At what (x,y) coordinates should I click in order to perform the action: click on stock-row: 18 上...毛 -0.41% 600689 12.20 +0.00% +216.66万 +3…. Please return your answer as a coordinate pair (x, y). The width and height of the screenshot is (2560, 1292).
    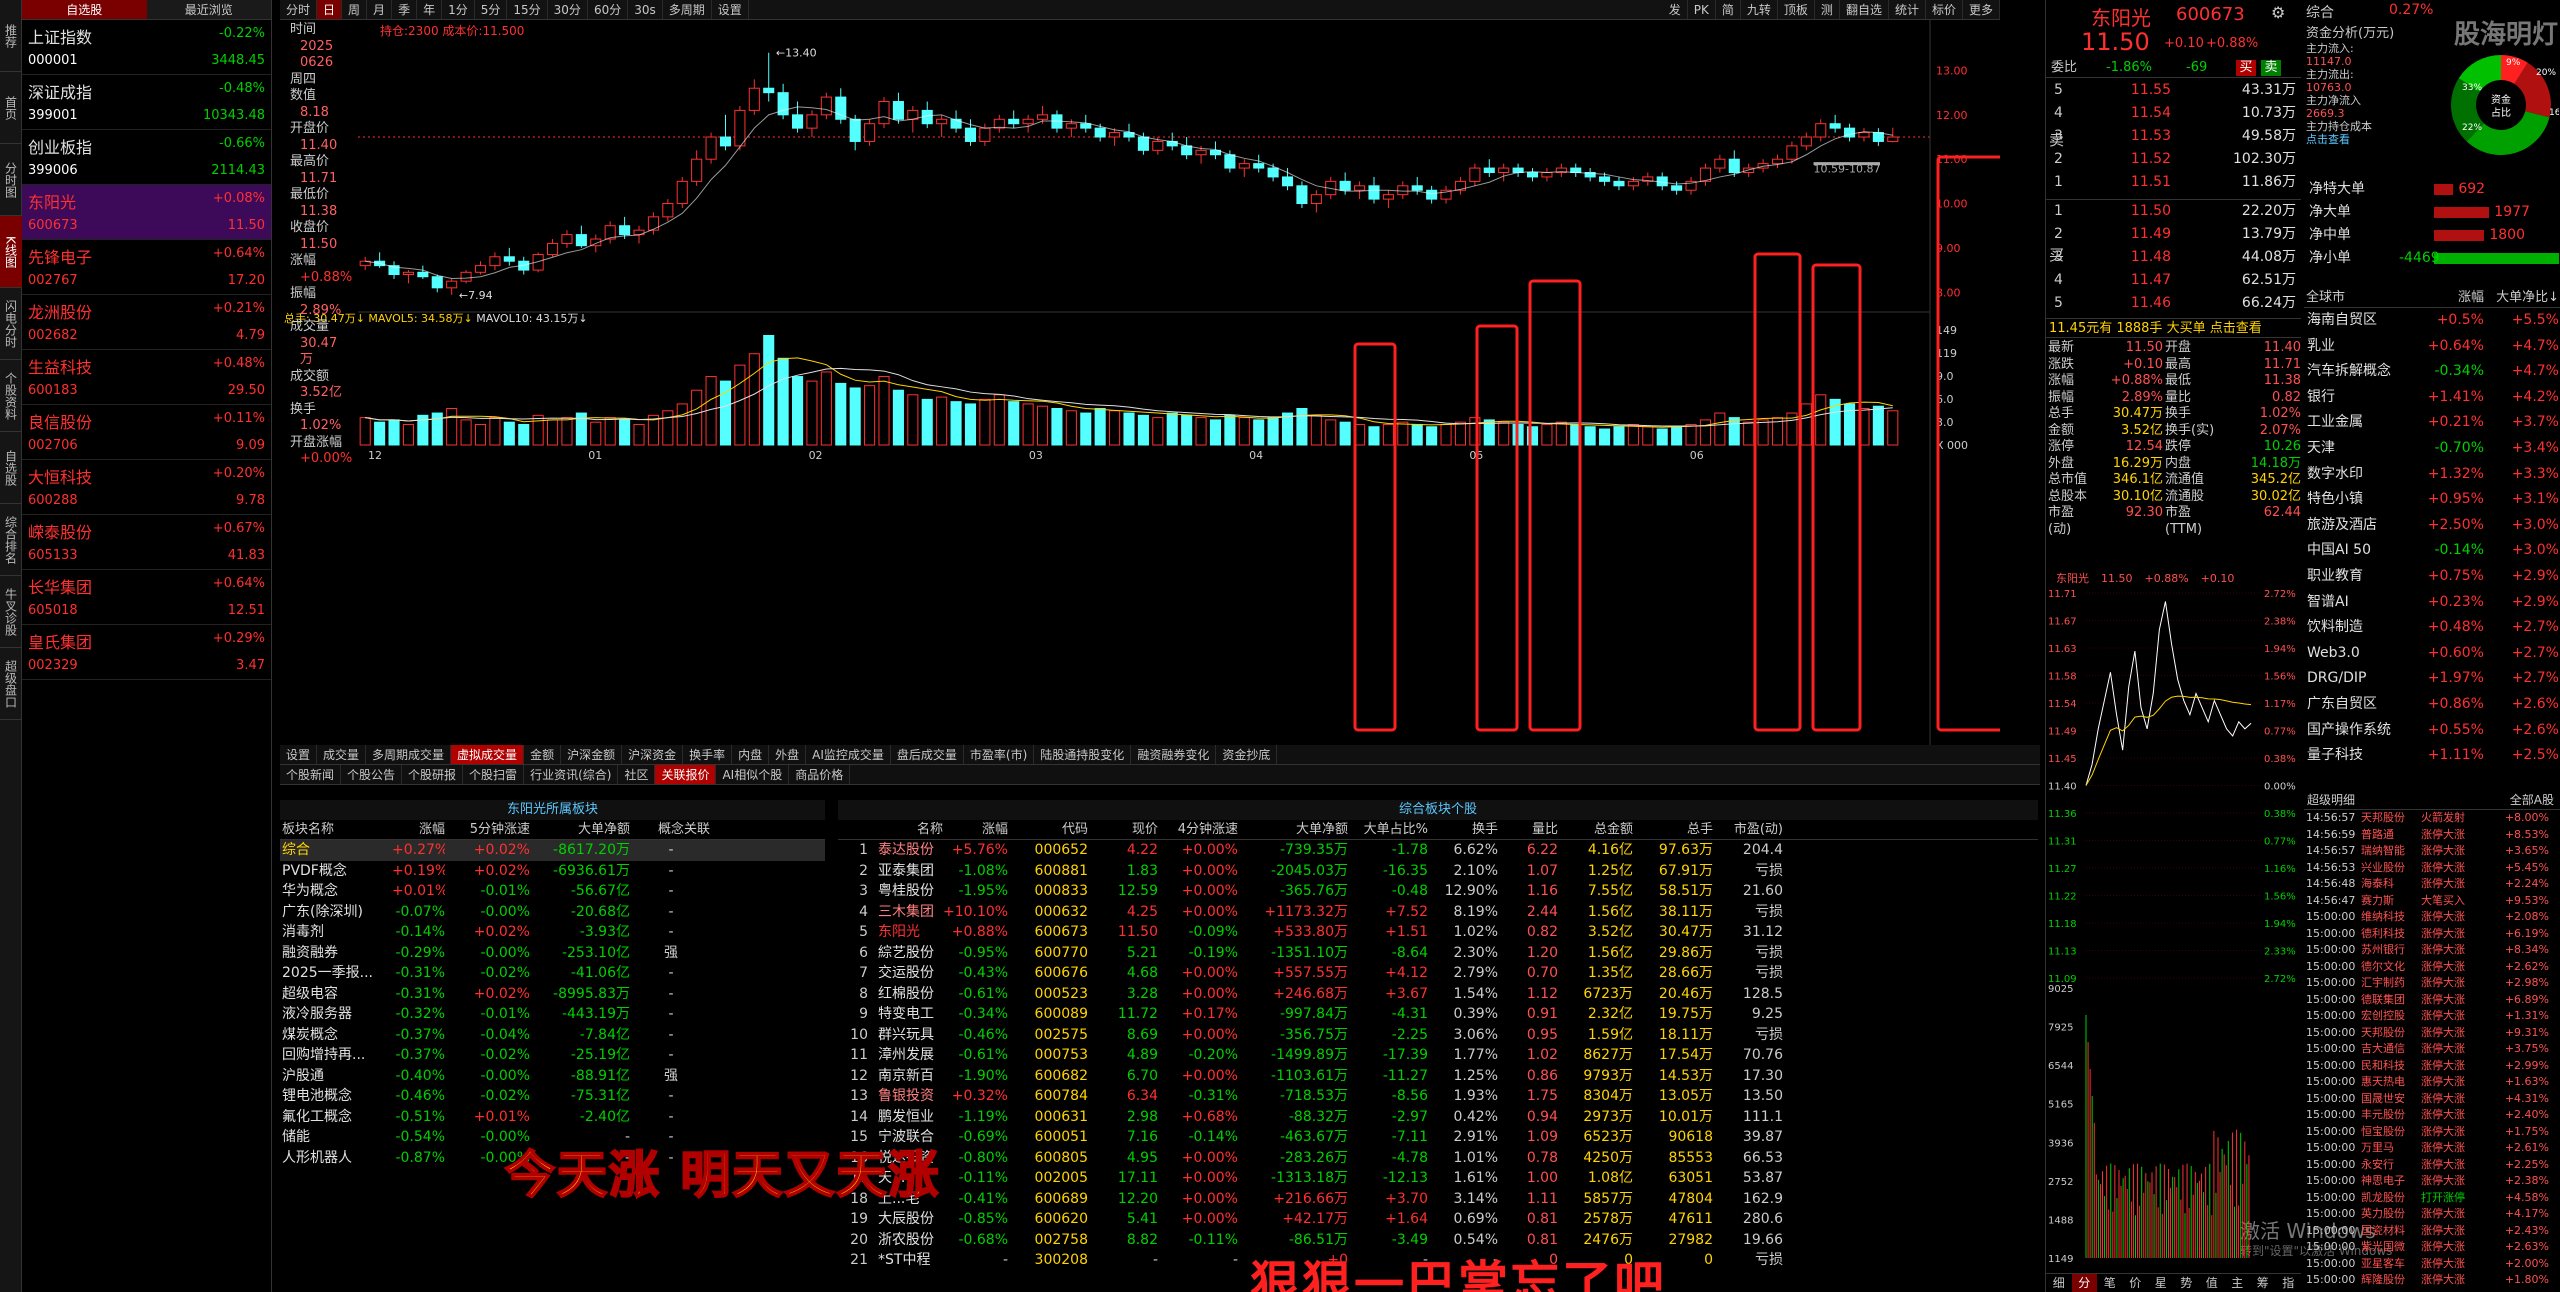
    Looking at the image, I should click on (1438, 1199).